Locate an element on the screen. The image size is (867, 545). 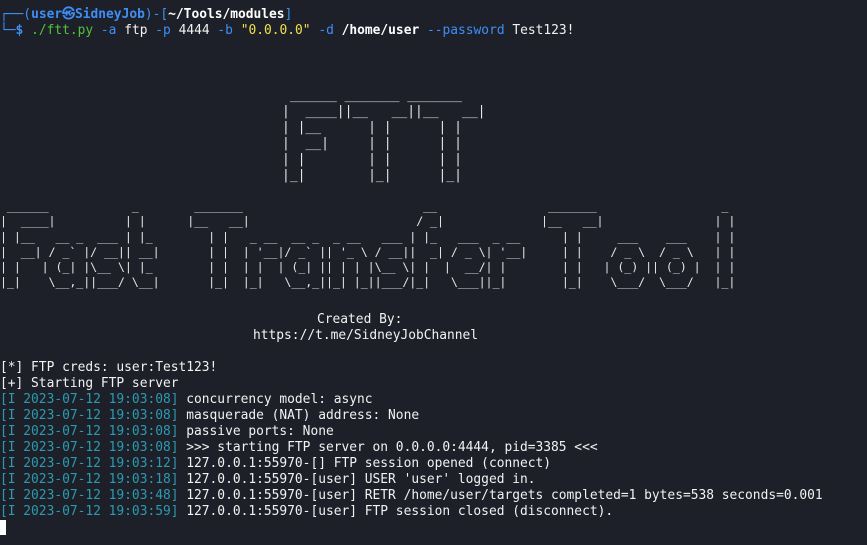
command-executable: ./ftt.py is located at coordinates (62, 30).